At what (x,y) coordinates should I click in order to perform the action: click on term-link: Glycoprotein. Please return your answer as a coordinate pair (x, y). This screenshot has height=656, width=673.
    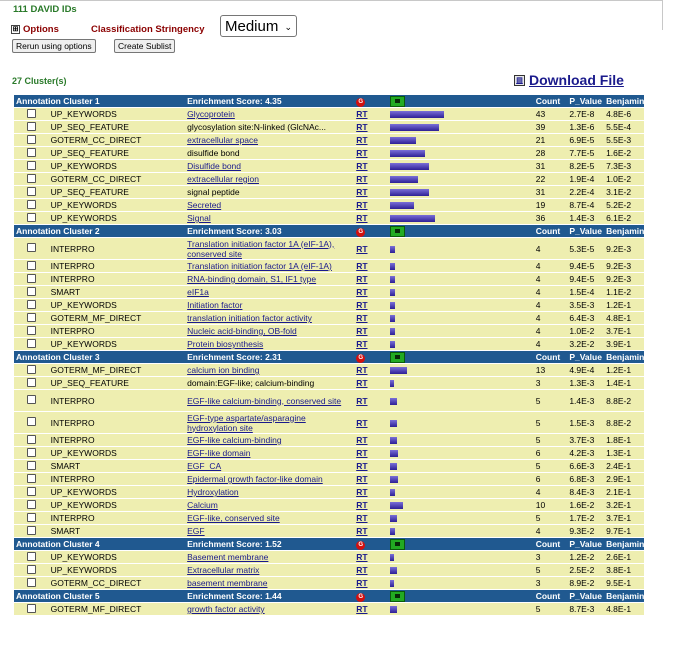
    Looking at the image, I should click on (211, 114).